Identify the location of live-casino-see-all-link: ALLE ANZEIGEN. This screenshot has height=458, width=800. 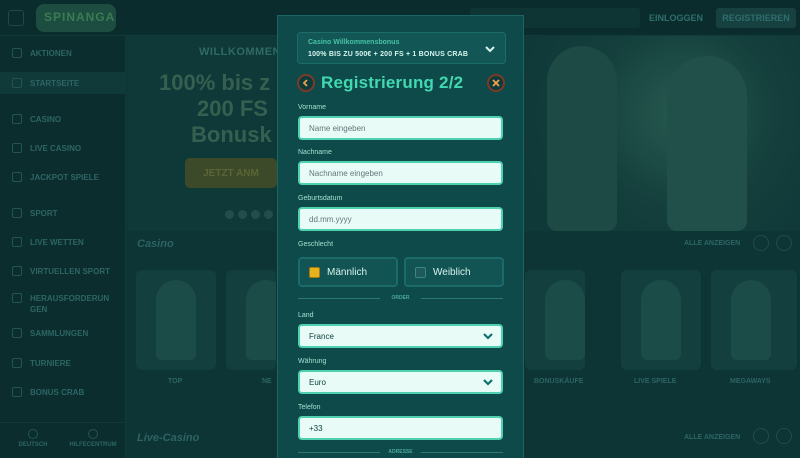
(712, 437).